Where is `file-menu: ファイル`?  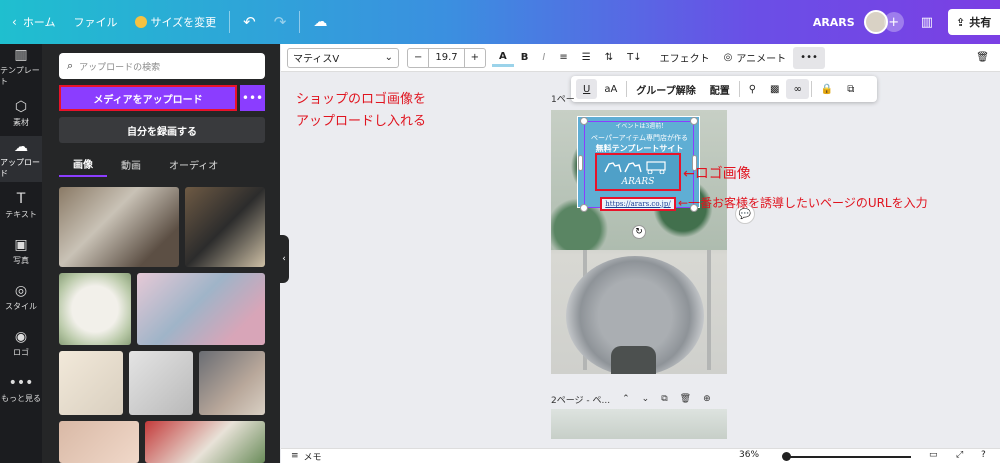 file-menu: ファイル is located at coordinates (95, 22).